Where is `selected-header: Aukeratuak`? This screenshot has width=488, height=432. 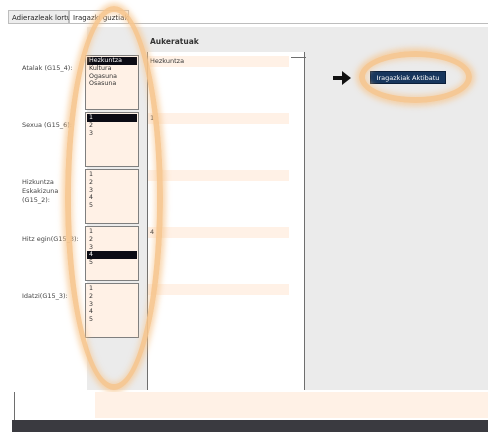
selected-header: Aukeratuak is located at coordinates (174, 41).